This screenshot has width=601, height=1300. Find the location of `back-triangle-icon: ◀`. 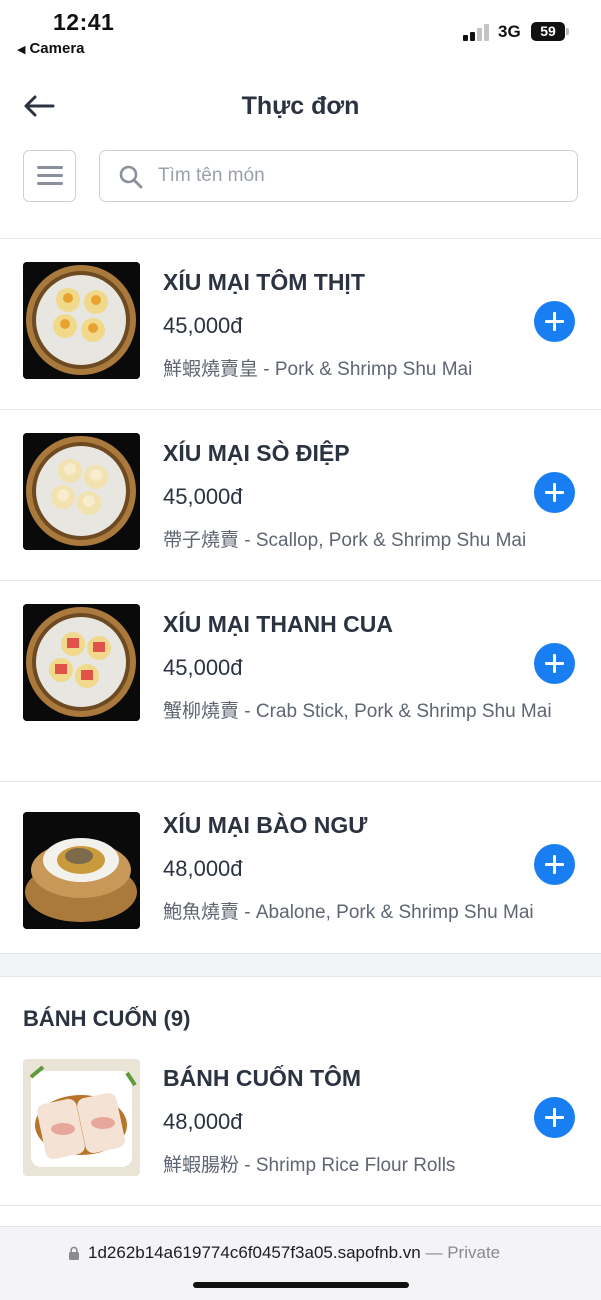

back-triangle-icon: ◀ is located at coordinates (21, 50).